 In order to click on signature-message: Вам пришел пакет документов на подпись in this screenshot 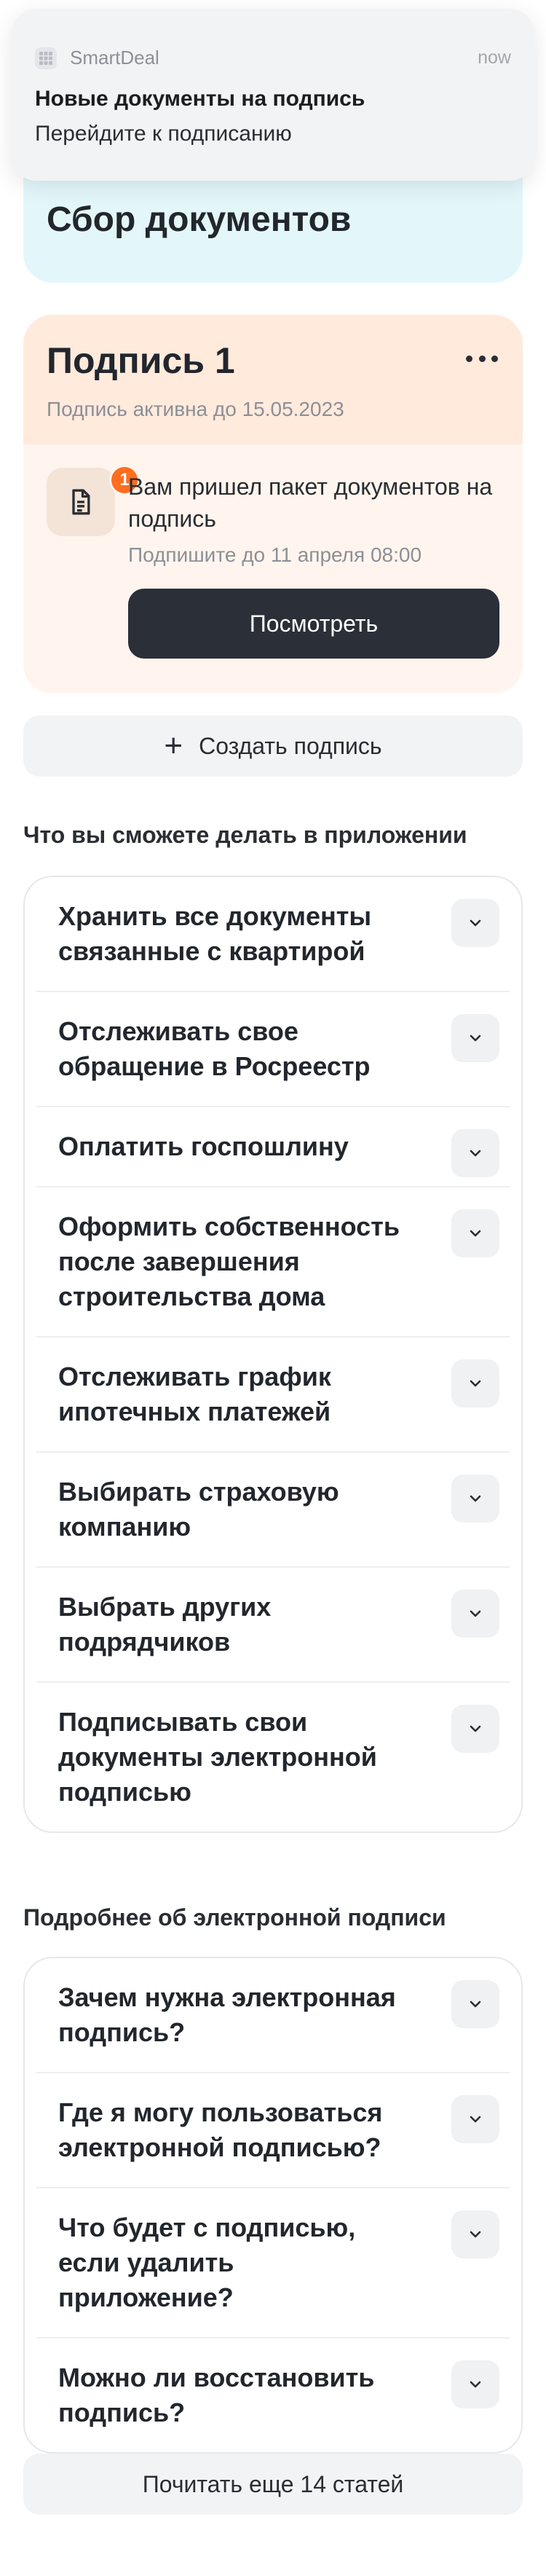, I will do `click(310, 503)`.